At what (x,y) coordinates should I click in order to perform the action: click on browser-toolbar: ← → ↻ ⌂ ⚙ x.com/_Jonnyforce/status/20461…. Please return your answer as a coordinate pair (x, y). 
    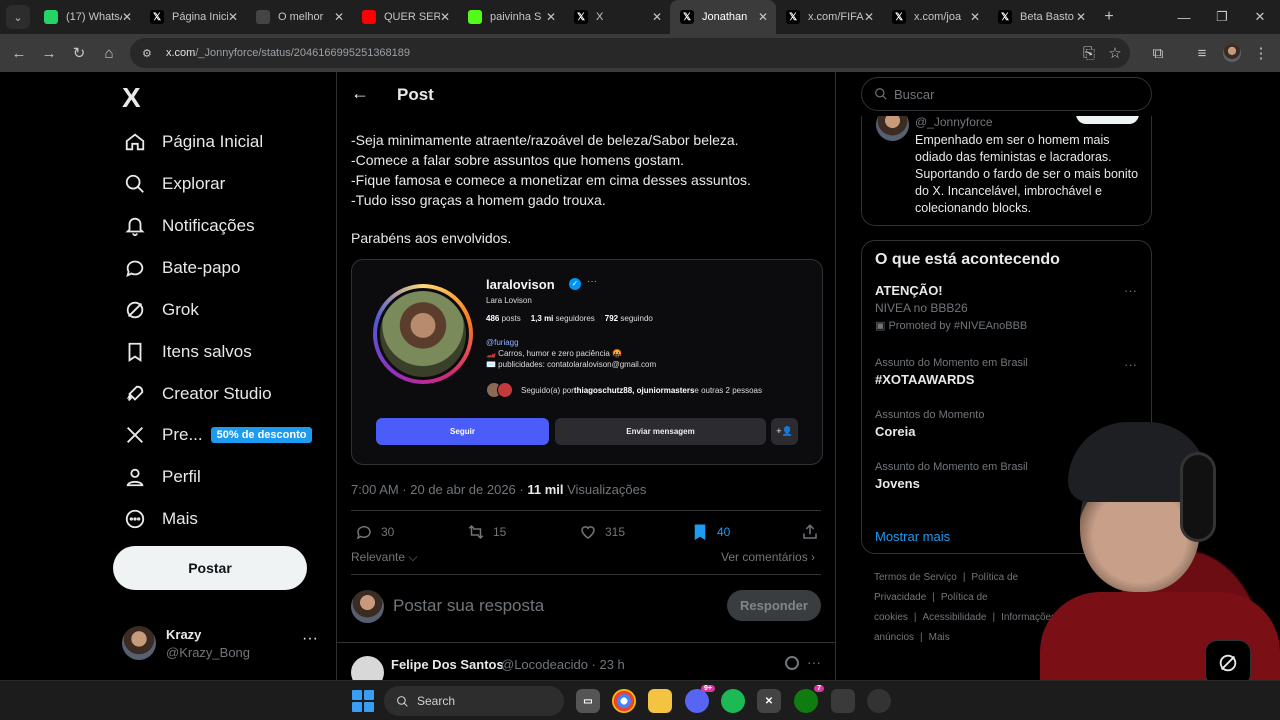
    Looking at the image, I should click on (640, 53).